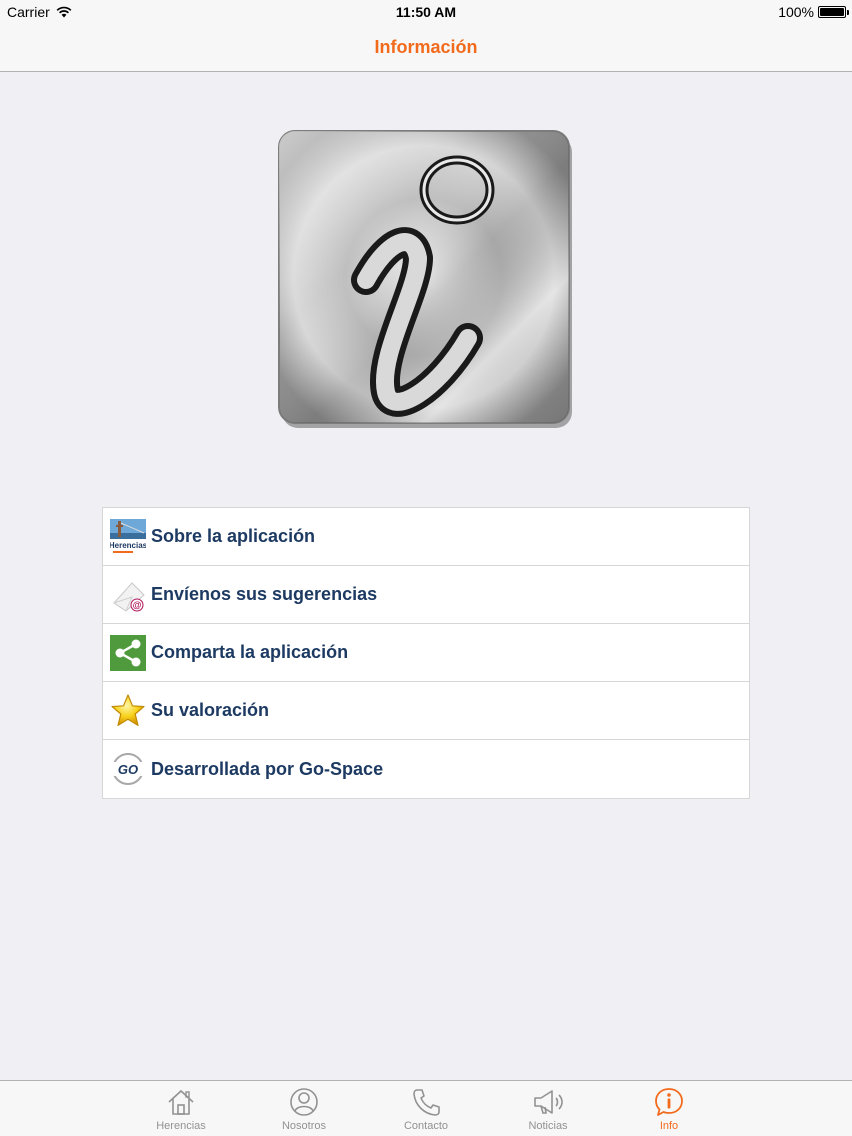 Image resolution: width=852 pixels, height=1136 pixels. What do you see at coordinates (181, 1126) in the screenshot?
I see `tab-label-herencias: Herencias` at bounding box center [181, 1126].